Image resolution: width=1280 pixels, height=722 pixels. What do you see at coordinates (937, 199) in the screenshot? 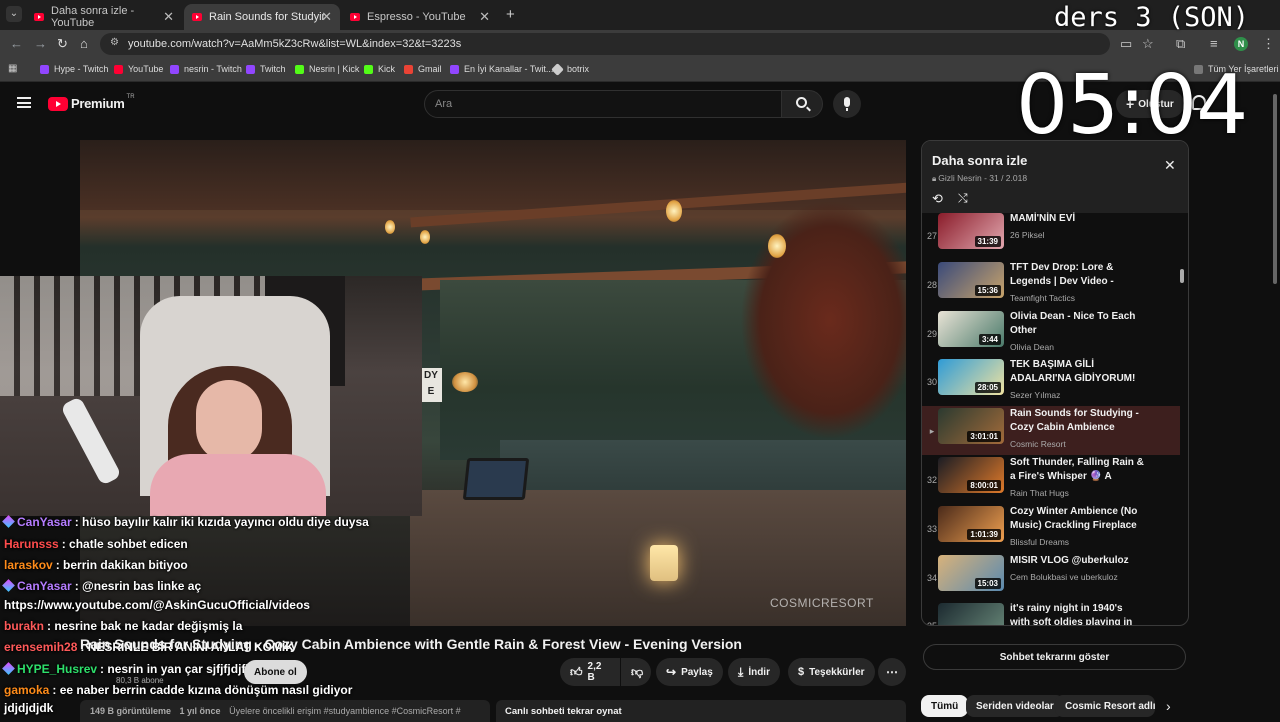
I see `loop-icon: ⟲` at bounding box center [937, 199].